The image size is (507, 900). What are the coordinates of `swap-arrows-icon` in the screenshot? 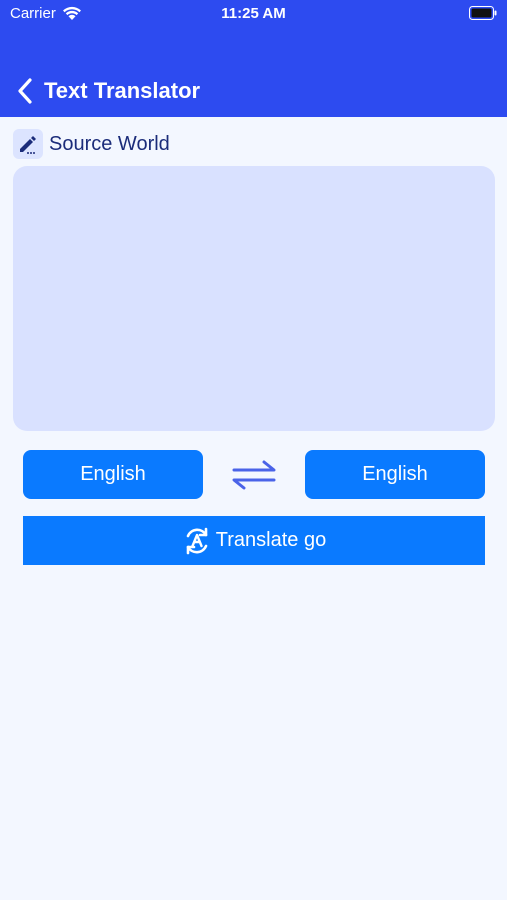 It's located at (254, 475).